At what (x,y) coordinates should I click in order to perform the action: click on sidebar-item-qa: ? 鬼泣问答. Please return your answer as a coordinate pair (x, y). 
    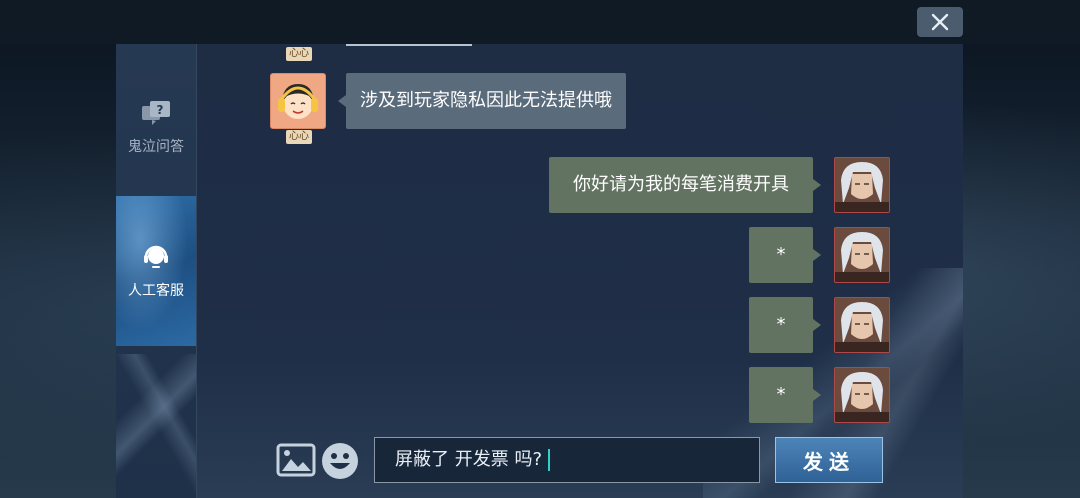
    Looking at the image, I should click on (156, 128).